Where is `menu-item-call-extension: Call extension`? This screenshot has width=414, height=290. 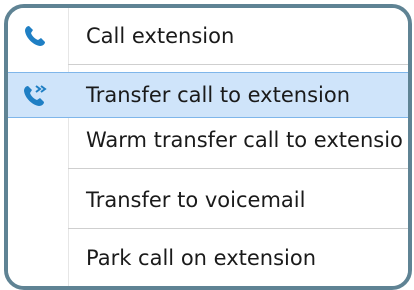
menu-item-call-extension: Call extension is located at coordinates (208, 36).